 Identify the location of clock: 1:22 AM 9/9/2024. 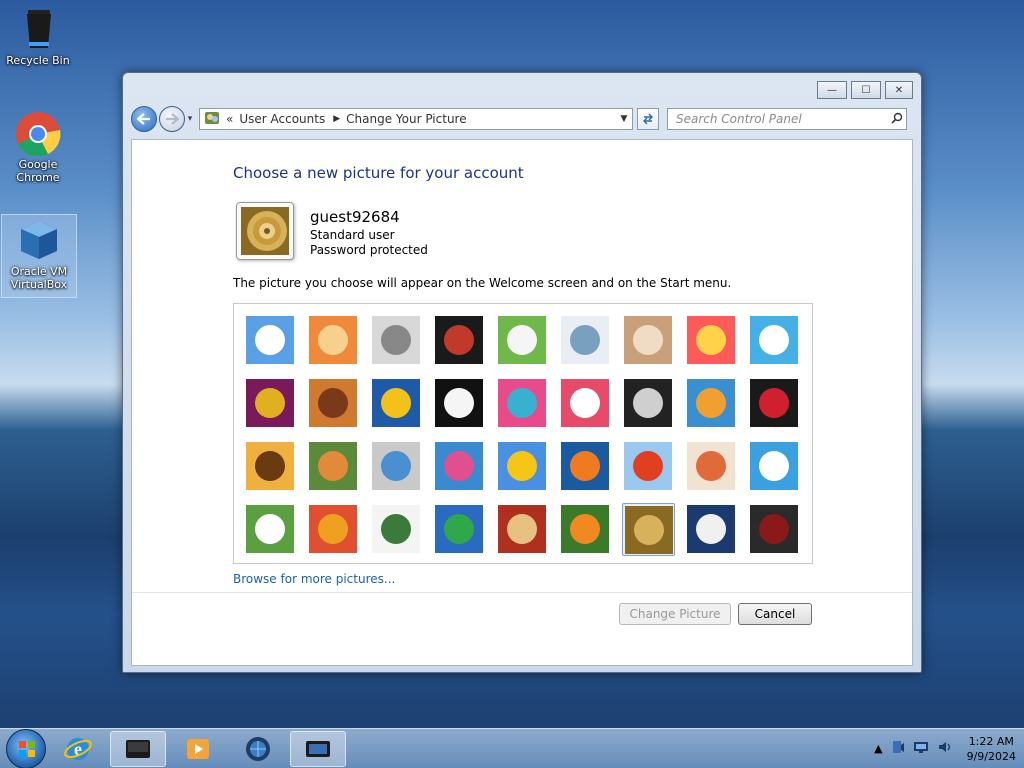
(991, 749).